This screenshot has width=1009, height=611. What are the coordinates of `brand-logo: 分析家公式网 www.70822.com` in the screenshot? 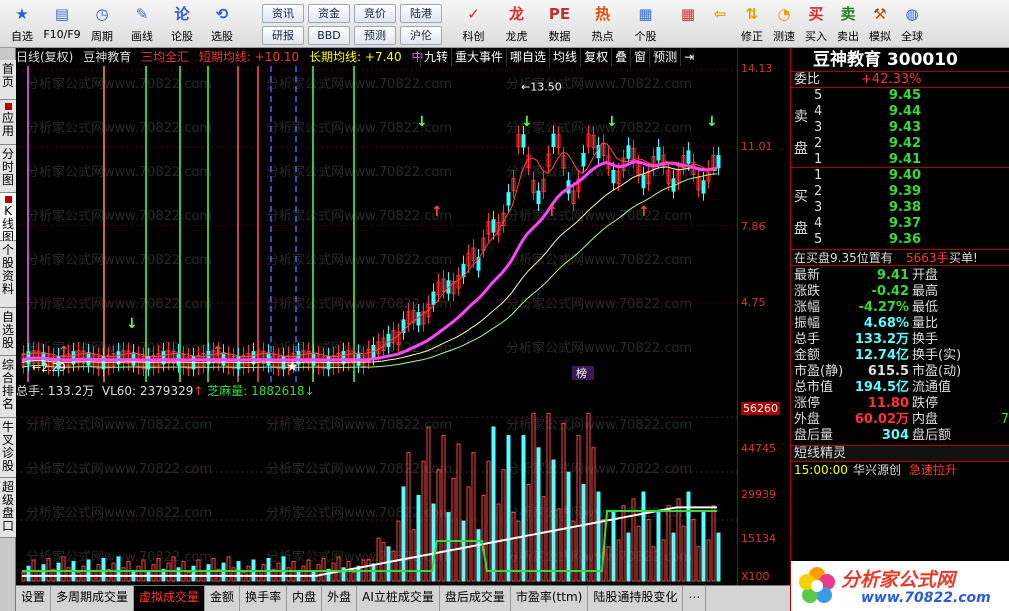 It's located at (900, 586).